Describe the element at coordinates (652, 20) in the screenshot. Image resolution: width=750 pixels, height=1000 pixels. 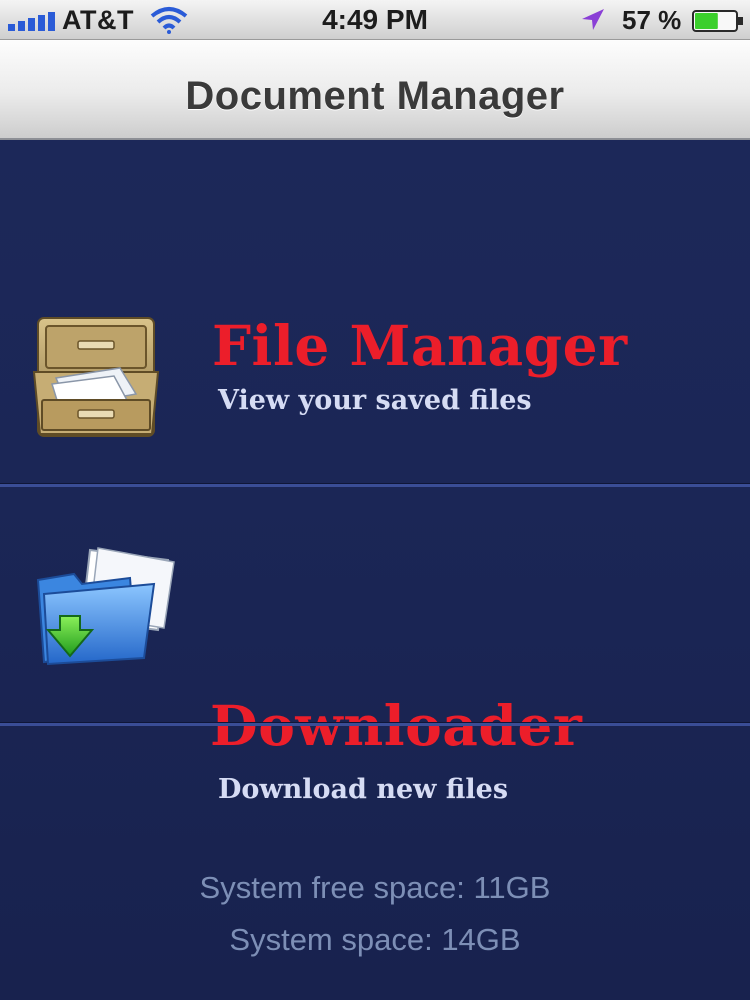
I see `battery-percent: 57 %` at that location.